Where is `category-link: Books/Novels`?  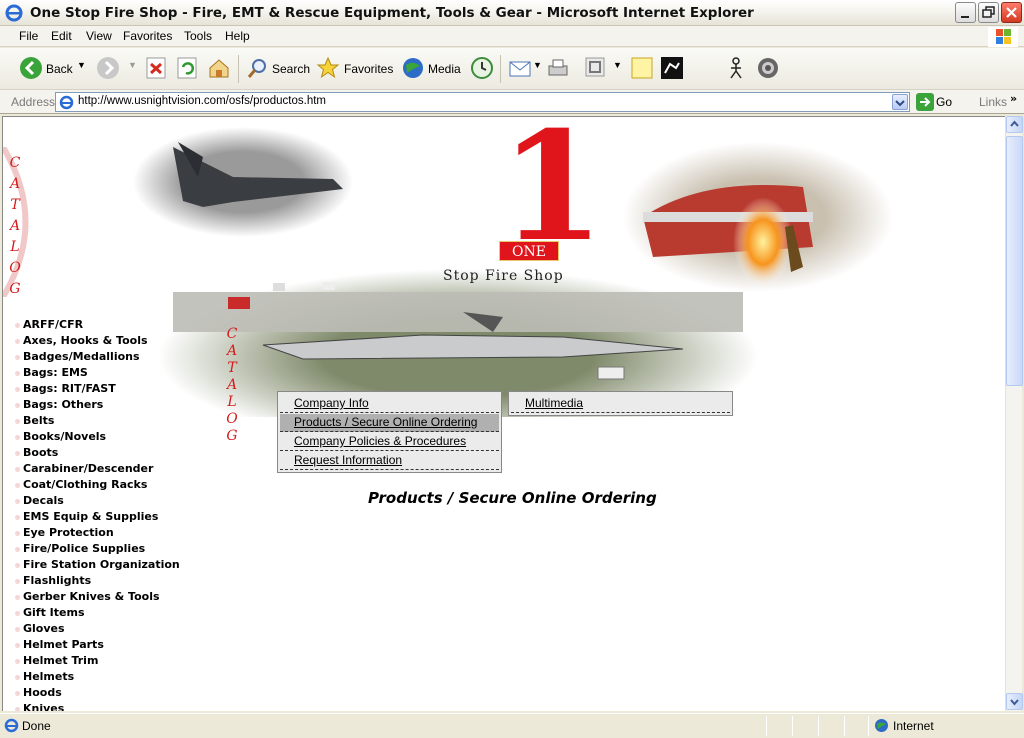
category-link: Books/Novels is located at coordinates (109, 438).